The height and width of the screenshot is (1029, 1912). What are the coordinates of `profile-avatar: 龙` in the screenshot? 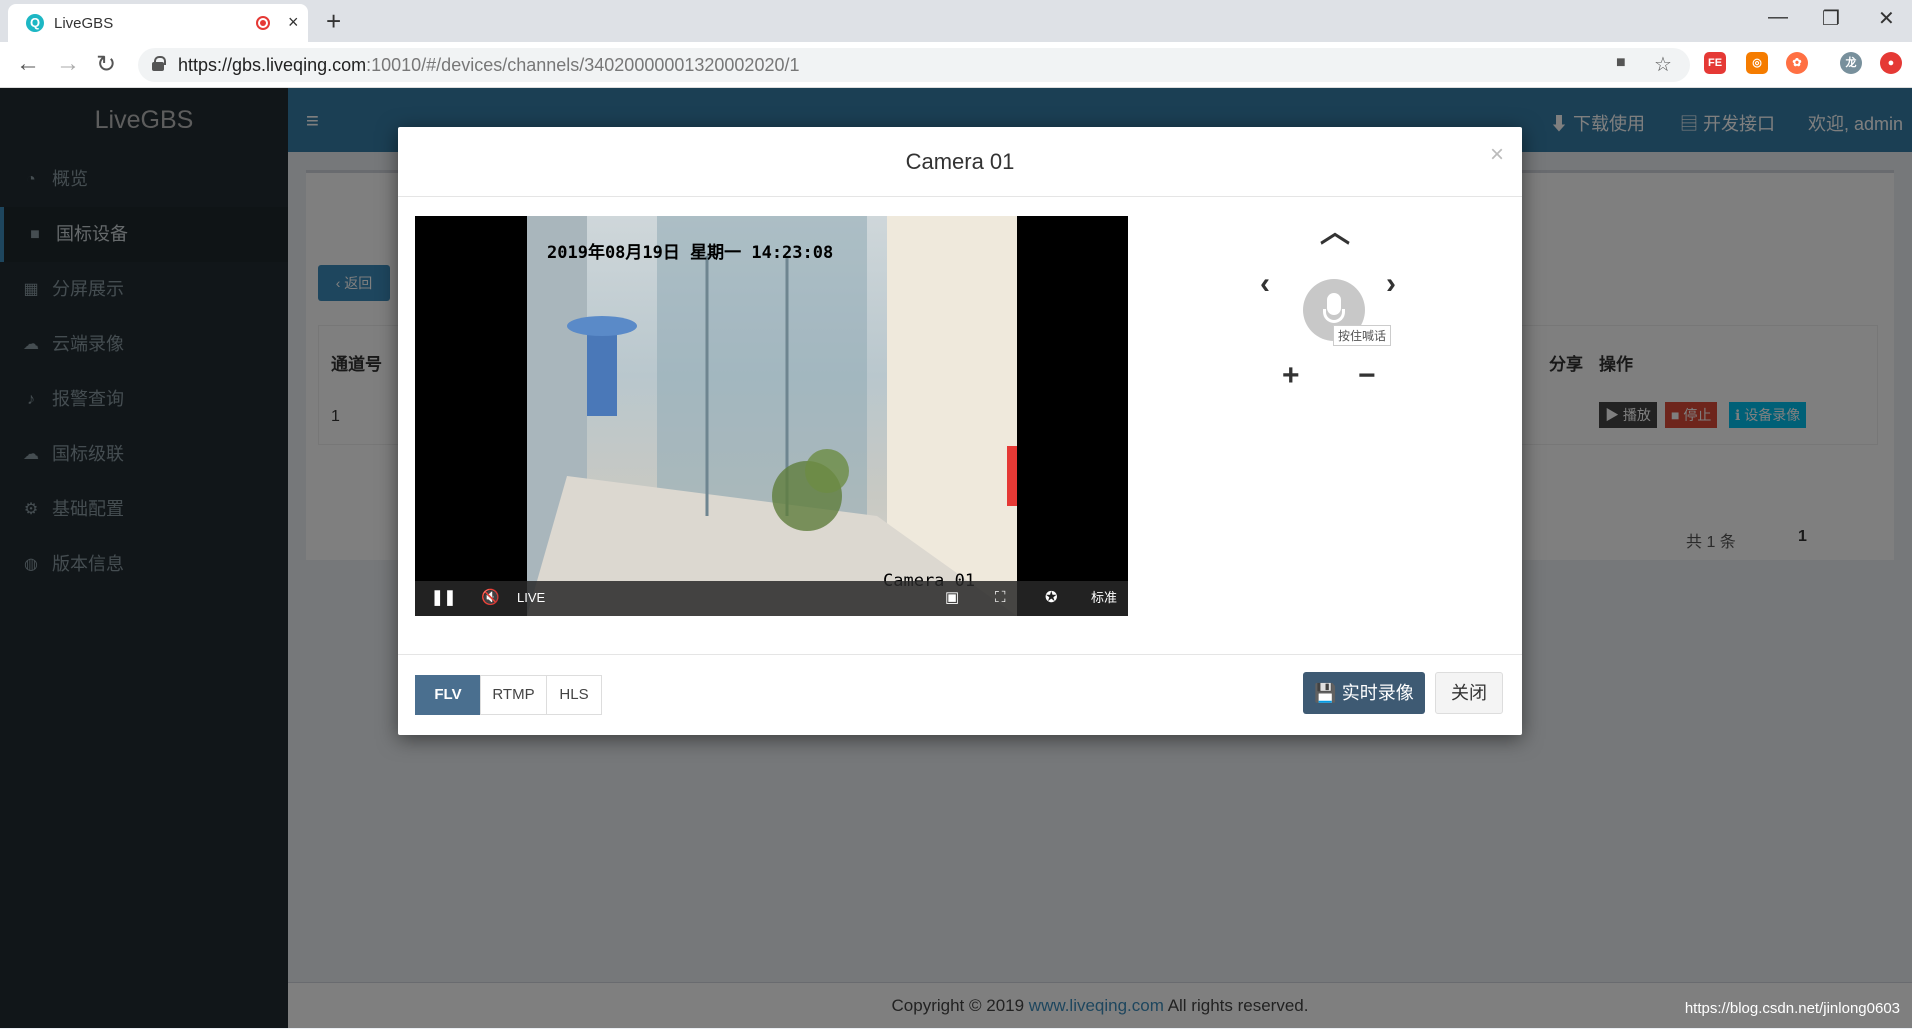 It's located at (1851, 63).